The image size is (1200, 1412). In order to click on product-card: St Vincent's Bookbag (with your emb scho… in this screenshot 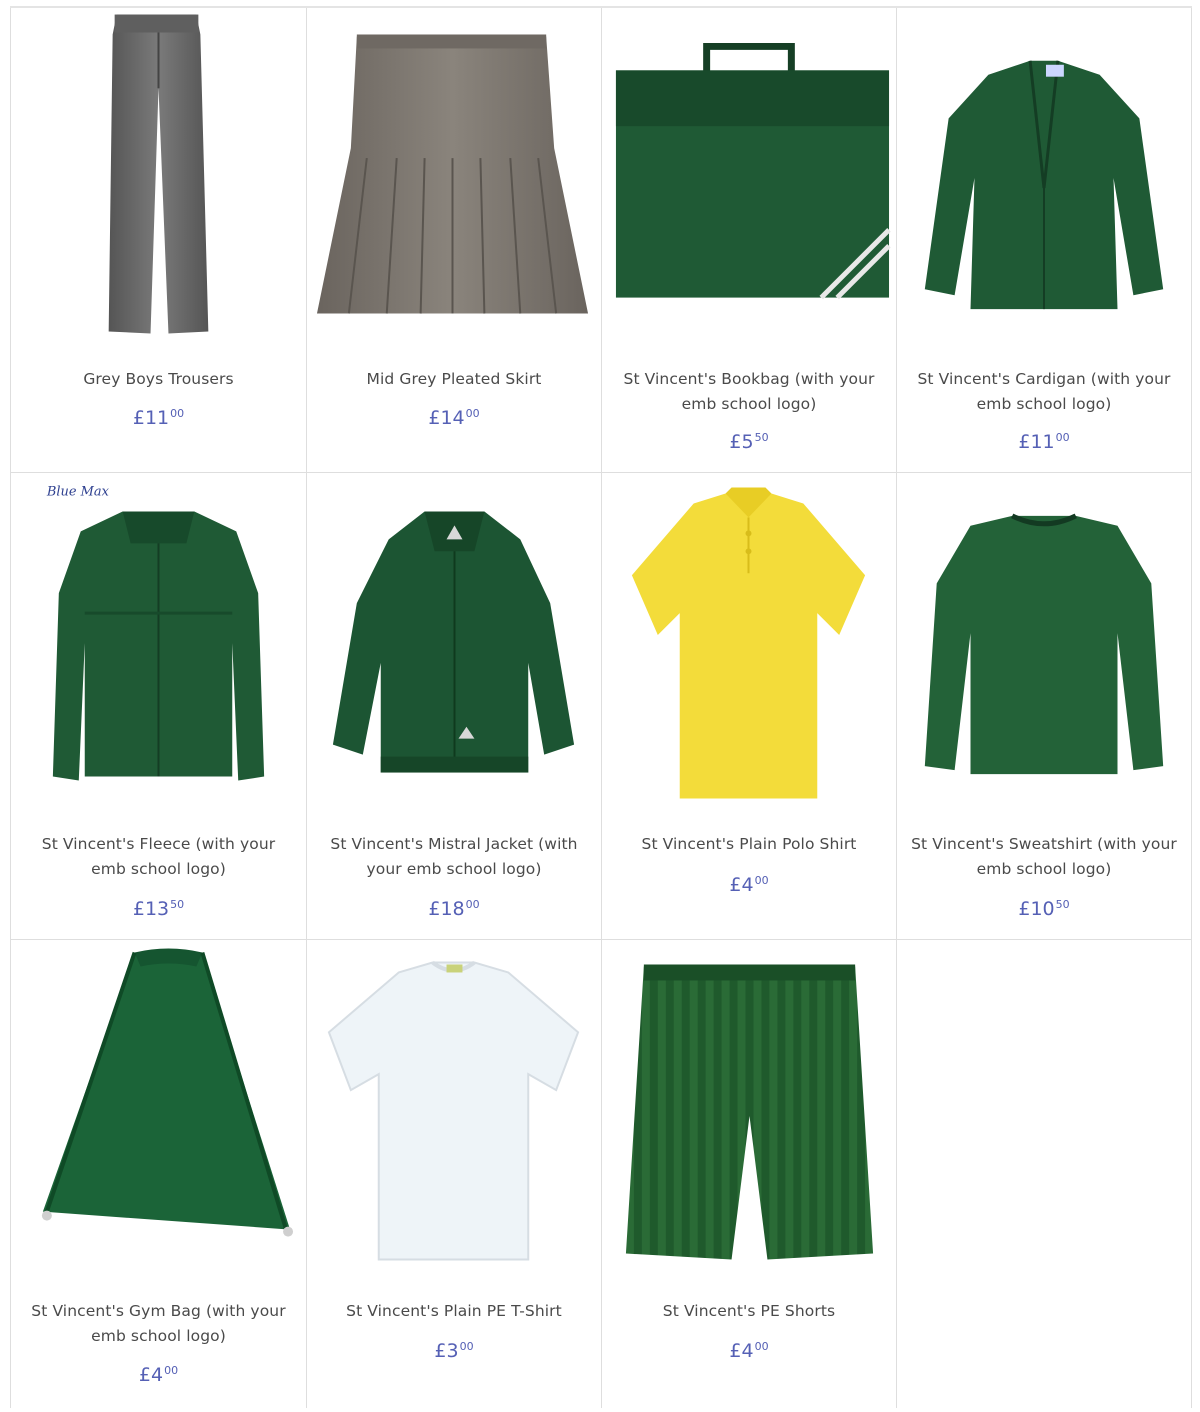, I will do `click(748, 240)`.